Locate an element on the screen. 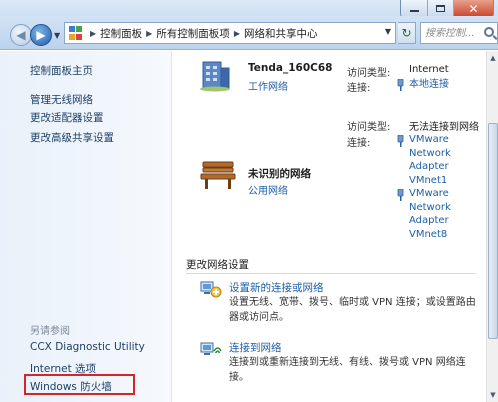 This screenshot has height=402, width=498. sidebar-link-control-panel-home: 控制面板主页 is located at coordinates (61, 70).